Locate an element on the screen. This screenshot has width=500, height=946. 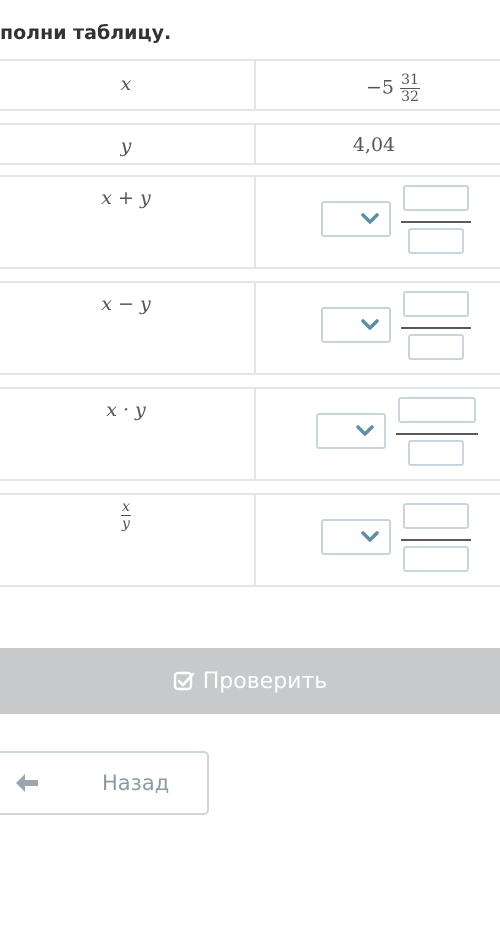
x-value: −5 31 32 is located at coordinates (393, 88).